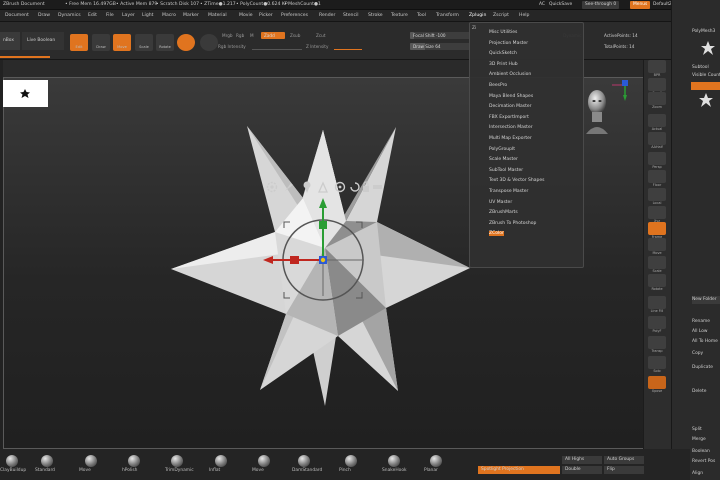 This screenshot has height=480, width=720. What do you see at coordinates (697, 354) in the screenshot?
I see `tray-copy-button: Copy` at bounding box center [697, 354].